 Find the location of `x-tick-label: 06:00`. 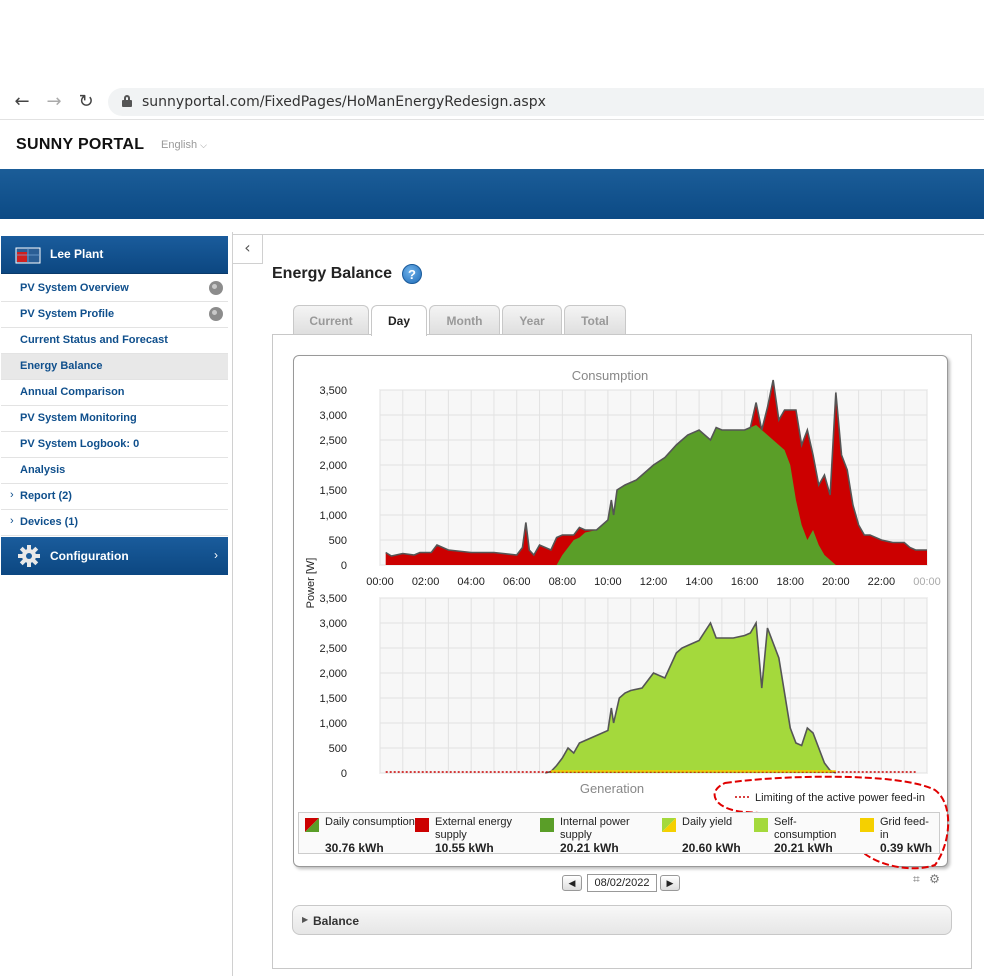

x-tick-label: 06:00 is located at coordinates (517, 582).